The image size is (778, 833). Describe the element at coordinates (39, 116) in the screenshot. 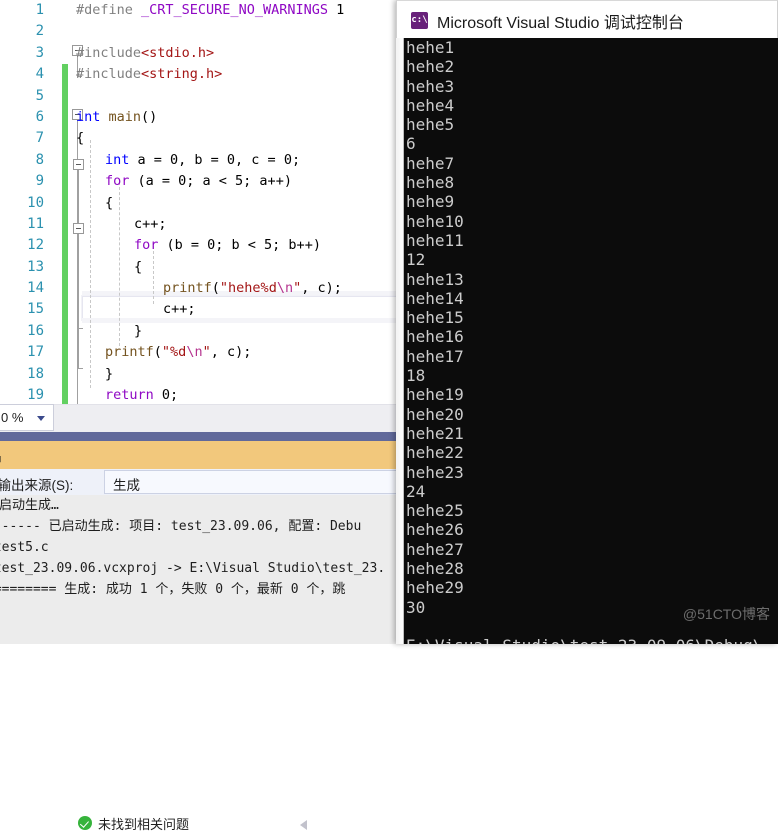

I see `line-number: 6` at that location.